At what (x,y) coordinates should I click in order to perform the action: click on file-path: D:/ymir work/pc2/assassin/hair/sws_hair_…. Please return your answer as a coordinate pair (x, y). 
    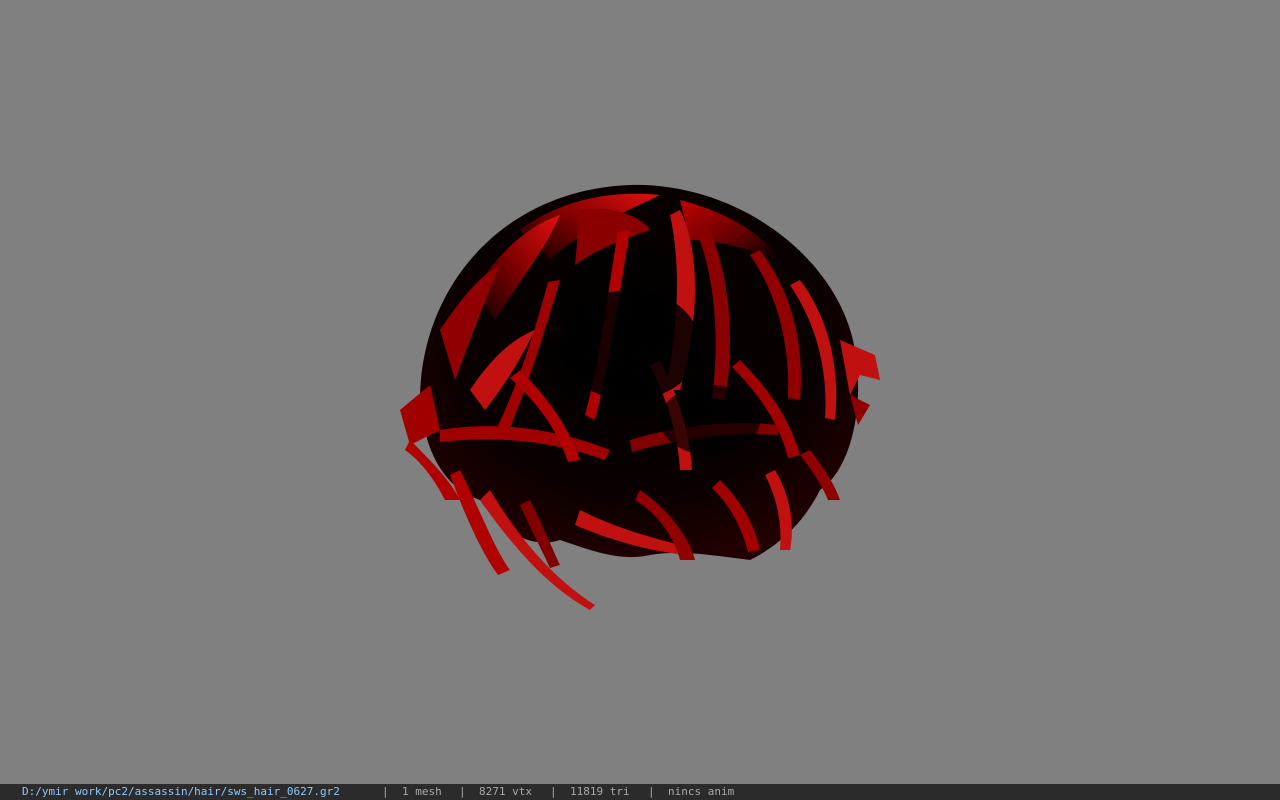
    Looking at the image, I should click on (181, 791).